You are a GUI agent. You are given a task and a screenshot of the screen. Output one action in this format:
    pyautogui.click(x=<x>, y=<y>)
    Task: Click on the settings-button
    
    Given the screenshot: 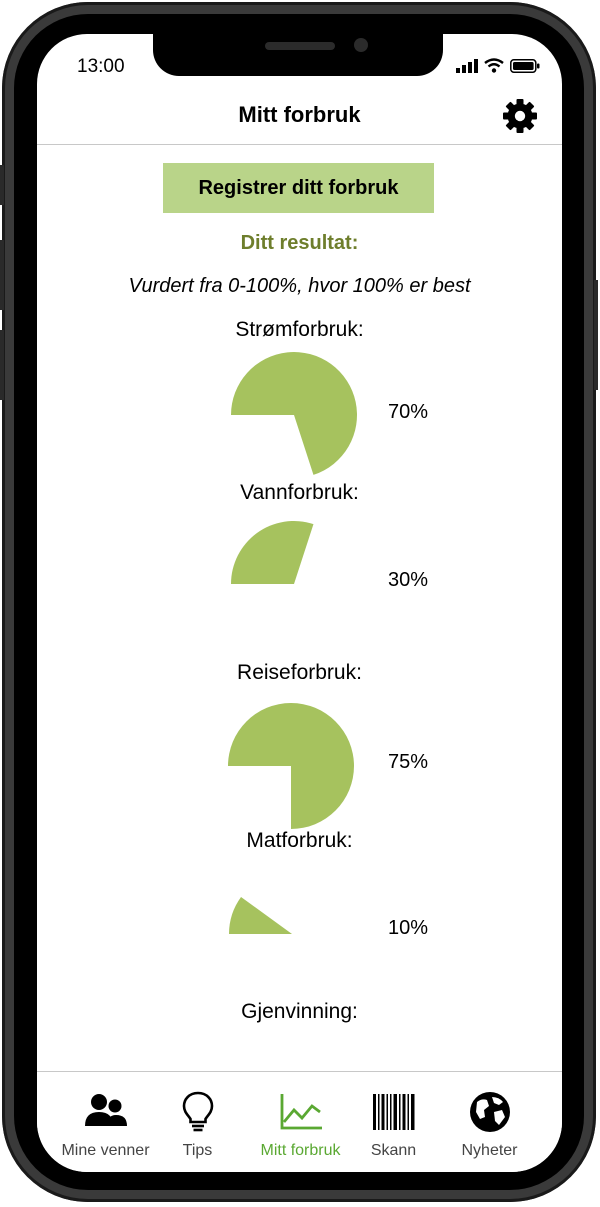 What is the action you would take?
    pyautogui.click(x=520, y=116)
    